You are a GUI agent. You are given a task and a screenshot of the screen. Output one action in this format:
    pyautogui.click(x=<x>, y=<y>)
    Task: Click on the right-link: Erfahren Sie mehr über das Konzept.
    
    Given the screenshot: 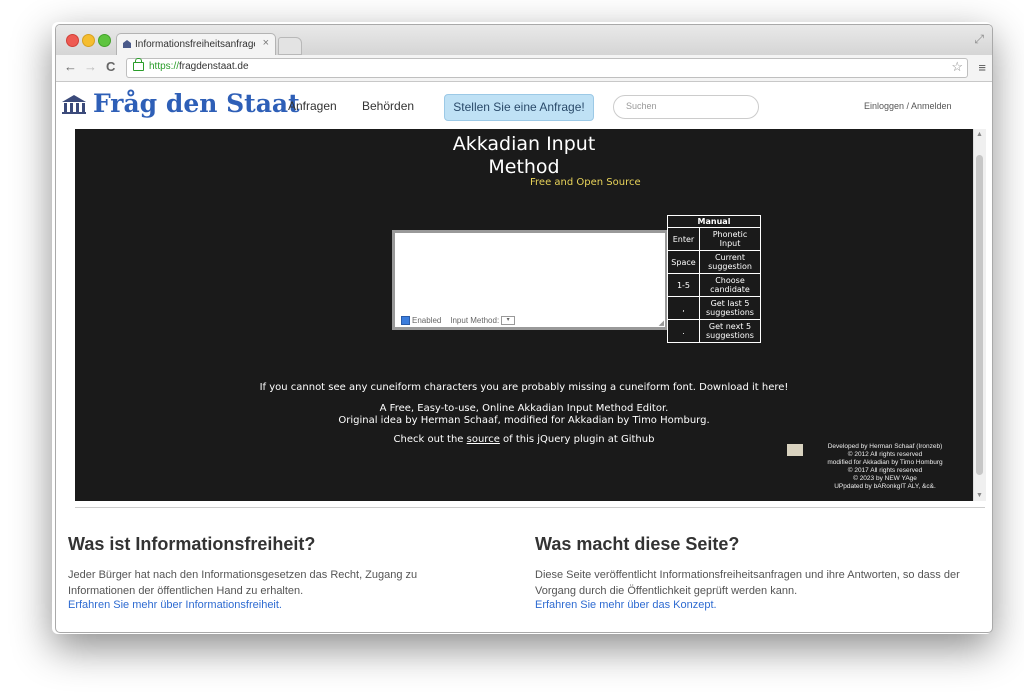 What is the action you would take?
    pyautogui.click(x=626, y=605)
    